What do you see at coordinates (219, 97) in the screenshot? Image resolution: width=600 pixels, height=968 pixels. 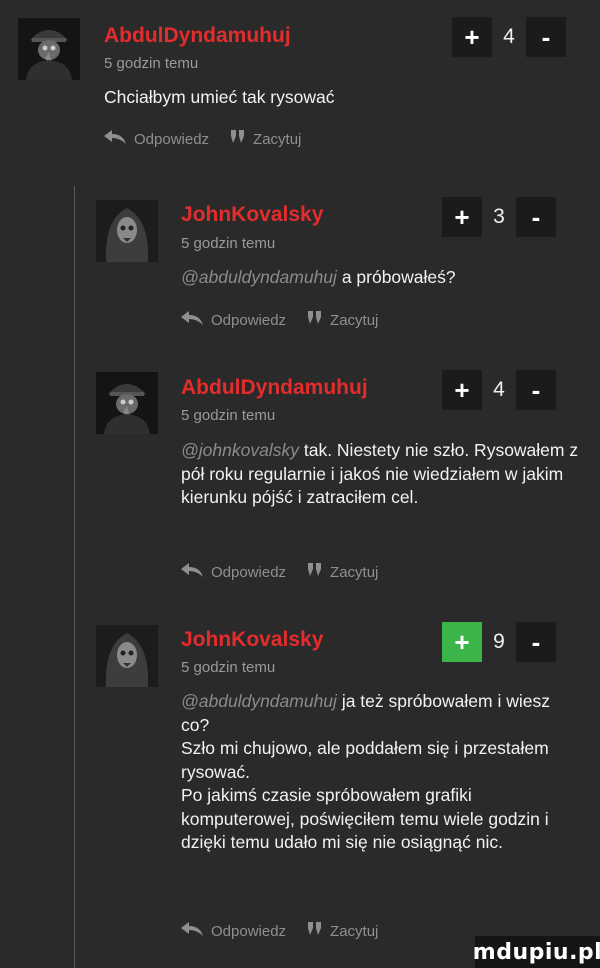 I see `comment-text: Chciałbym umieć tak rysować` at bounding box center [219, 97].